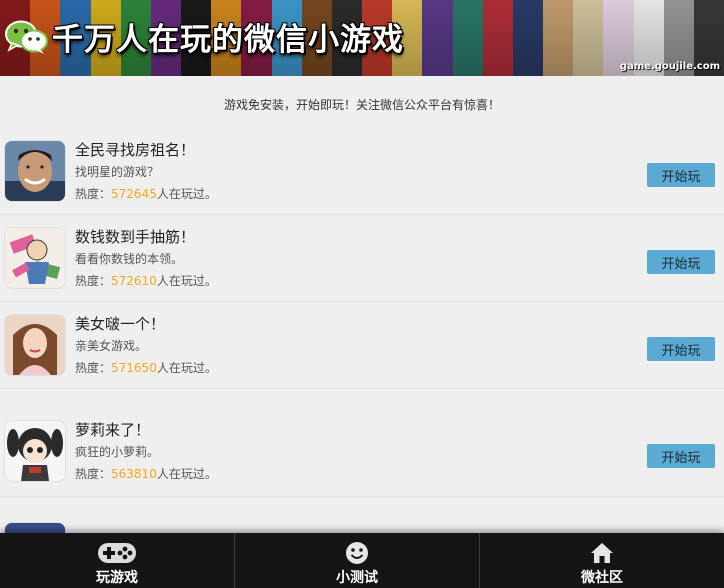 This screenshot has width=724, height=588. What do you see at coordinates (669, 66) in the screenshot?
I see `banner-domain: game.goujile.com` at bounding box center [669, 66].